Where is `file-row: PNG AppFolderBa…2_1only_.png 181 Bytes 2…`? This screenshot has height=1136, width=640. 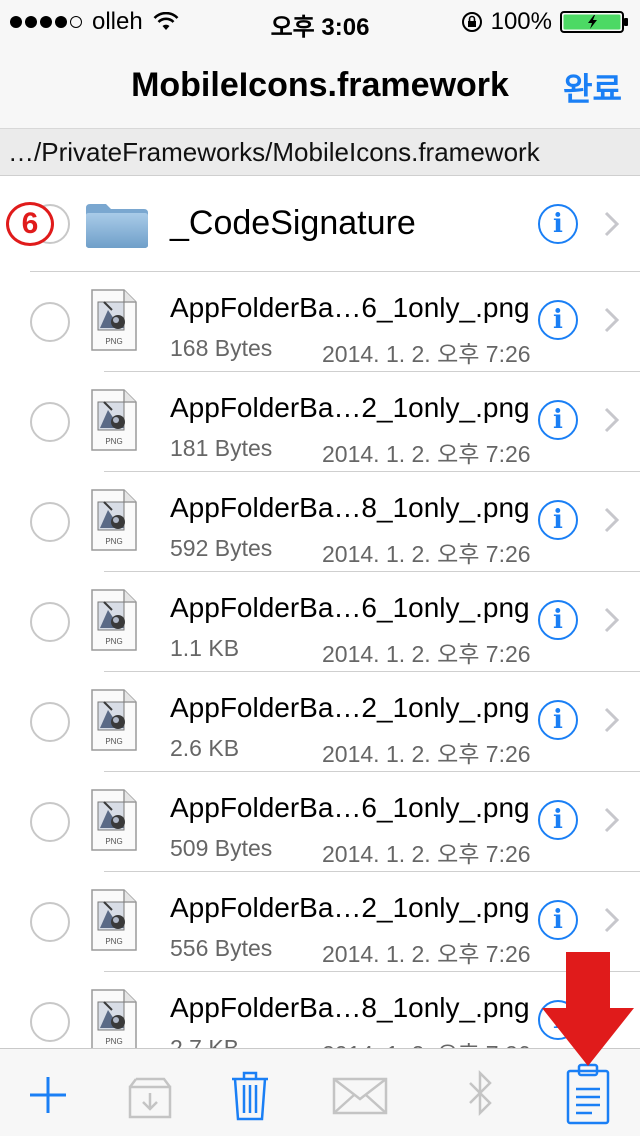 file-row: PNG AppFolderBa…2_1only_.png 181 Bytes 2… is located at coordinates (320, 422).